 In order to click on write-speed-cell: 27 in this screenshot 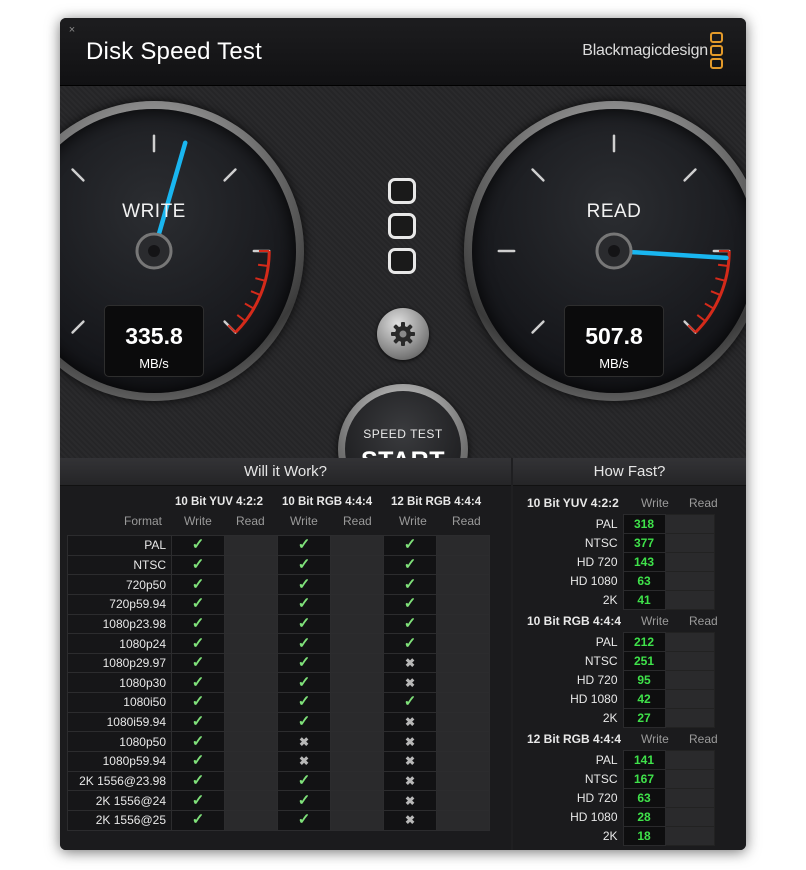, I will do `click(644, 718)`.